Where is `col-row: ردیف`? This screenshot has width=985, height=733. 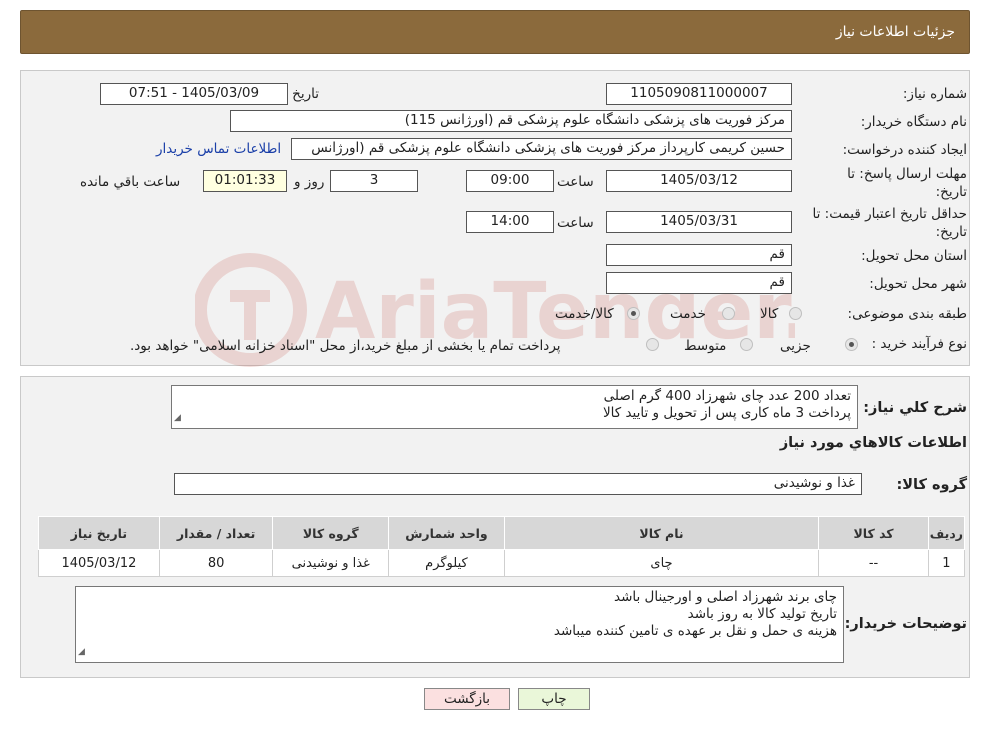
col-row: ردیف is located at coordinates (946, 533).